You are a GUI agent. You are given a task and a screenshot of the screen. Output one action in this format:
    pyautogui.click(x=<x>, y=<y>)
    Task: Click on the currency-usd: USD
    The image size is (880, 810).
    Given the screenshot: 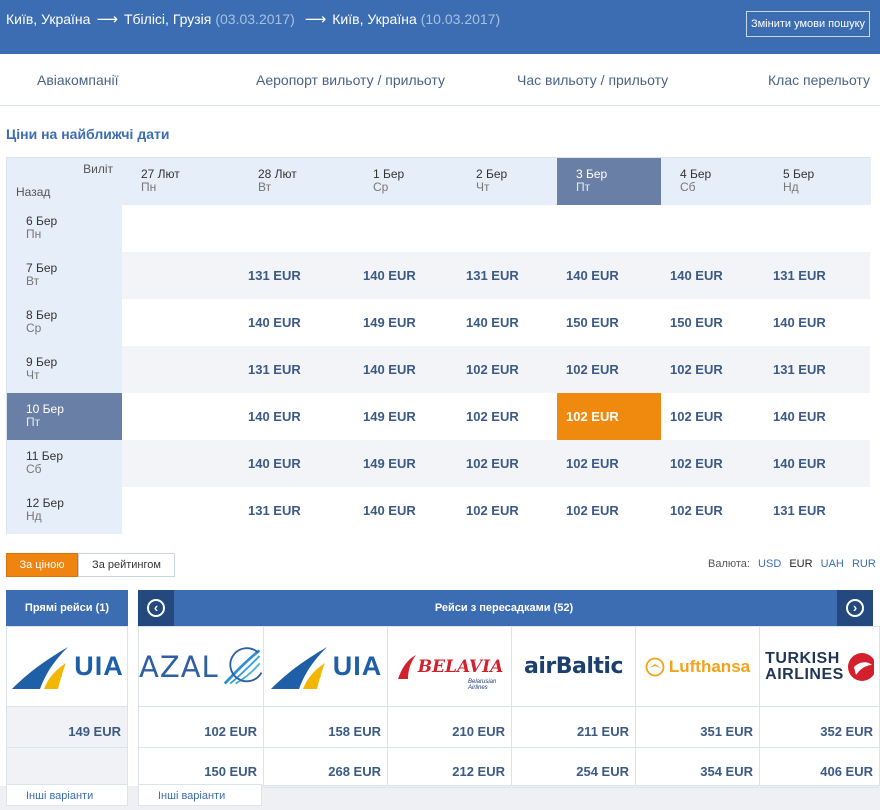 What is the action you would take?
    pyautogui.click(x=769, y=564)
    